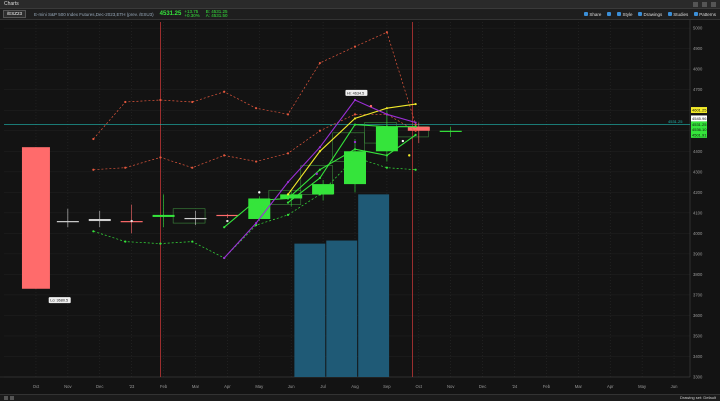 This screenshot has width=720, height=401. What do you see at coordinates (170, 14) in the screenshot?
I see `last-price: 4531.25` at bounding box center [170, 14].